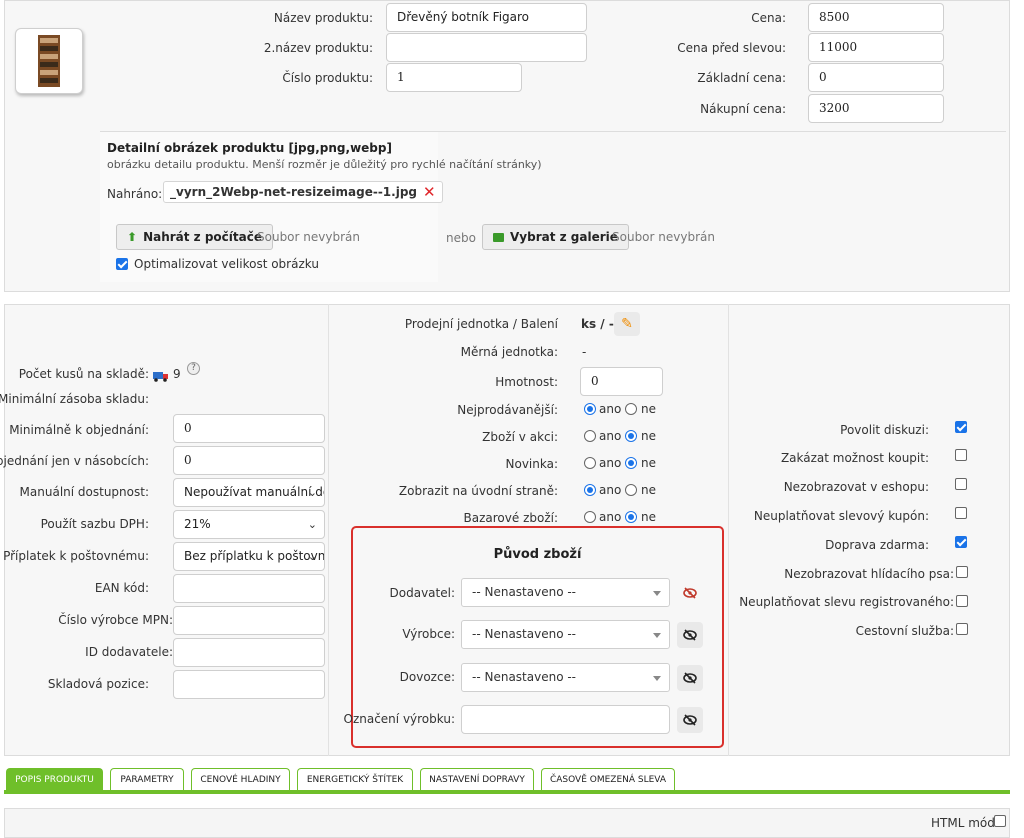 The height and width of the screenshot is (838, 1024). Describe the element at coordinates (226, 264) in the screenshot. I see `optimize-image-label: Optimalizovat velikost obrázku` at that location.